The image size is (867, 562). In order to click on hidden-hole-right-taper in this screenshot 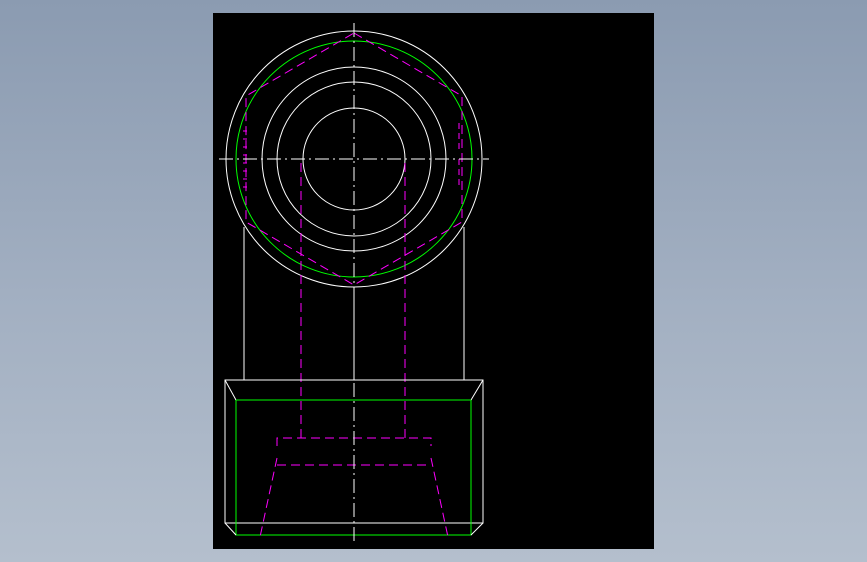, I will do `click(439, 497)`.